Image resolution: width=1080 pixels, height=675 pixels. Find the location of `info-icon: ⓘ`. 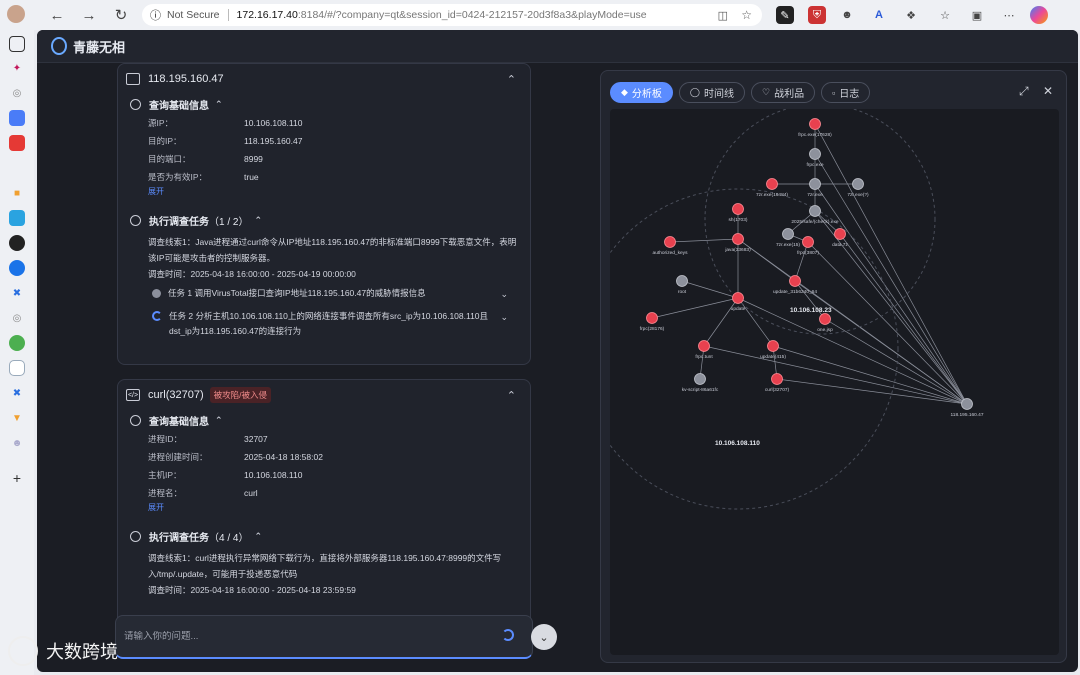

info-icon: ⓘ is located at coordinates (155, 15).